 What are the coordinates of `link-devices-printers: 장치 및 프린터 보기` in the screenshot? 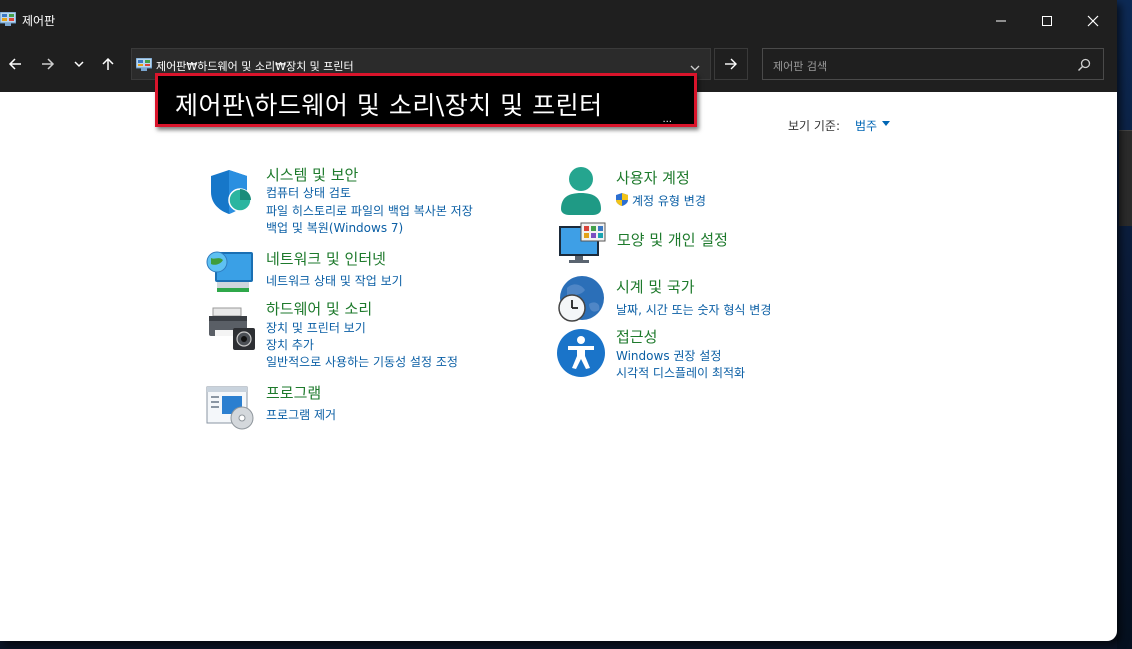 It's located at (316, 327).